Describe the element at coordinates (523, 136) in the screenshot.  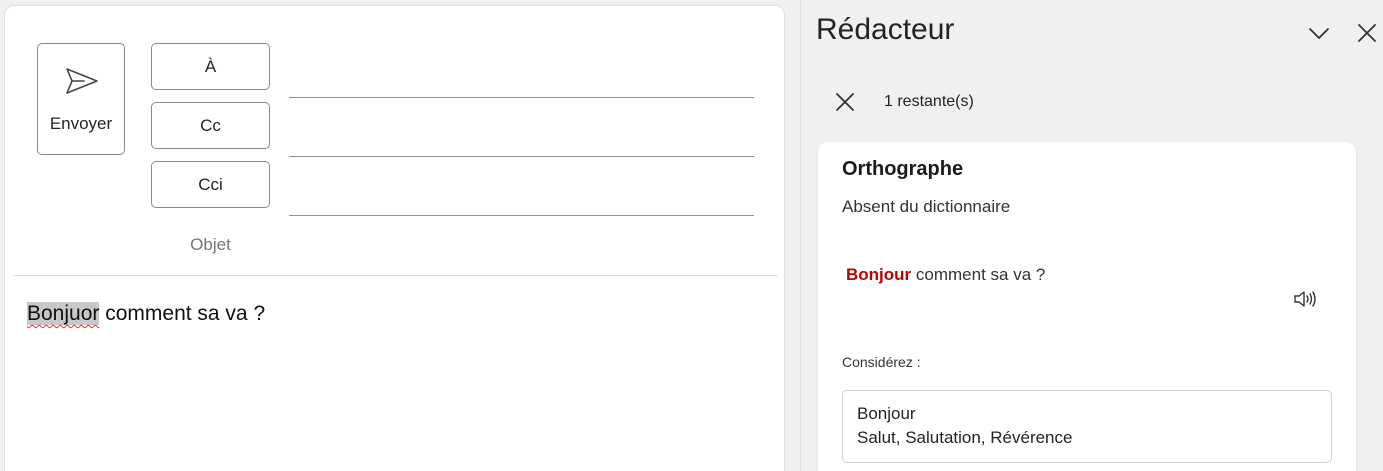
I see `cc-field` at that location.